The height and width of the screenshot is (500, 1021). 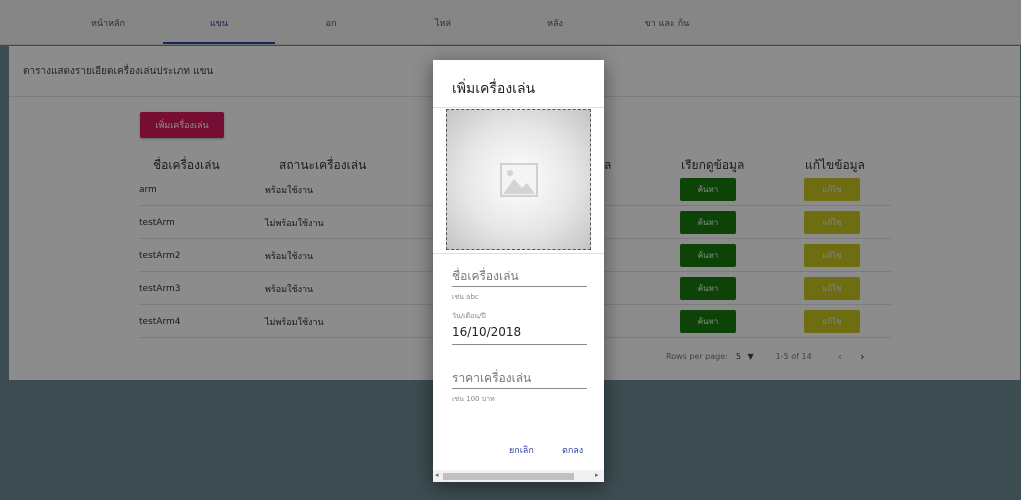 What do you see at coordinates (521, 450) in the screenshot?
I see `cancel-button: ยกเลิก` at bounding box center [521, 450].